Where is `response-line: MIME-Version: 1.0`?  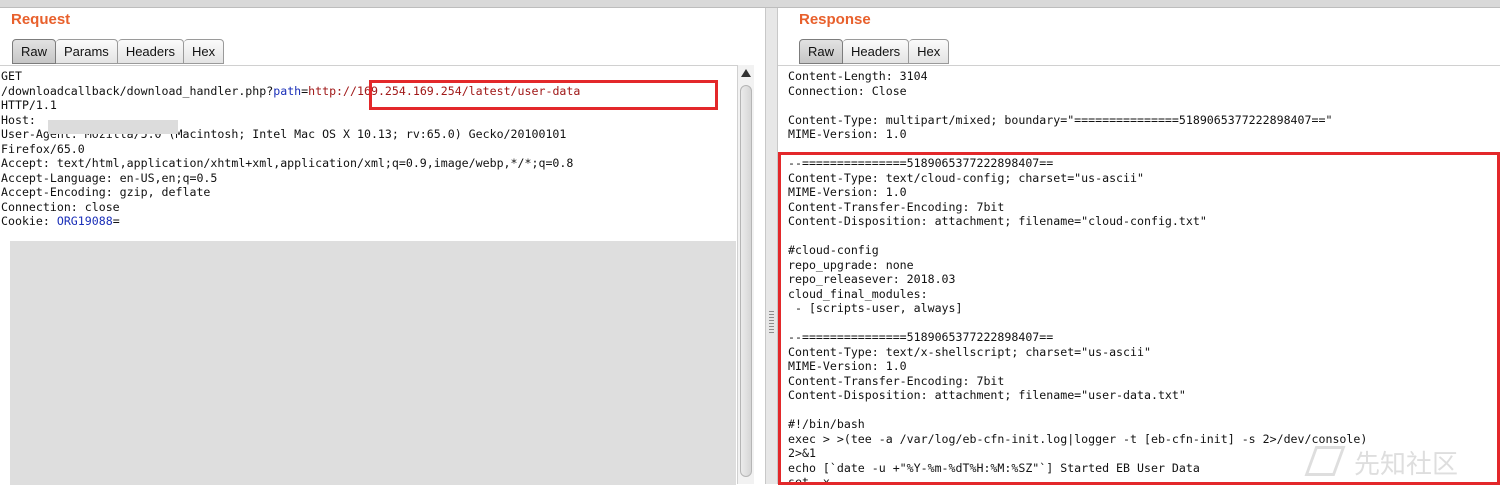 response-line: MIME-Version: 1.0 is located at coordinates (847, 134).